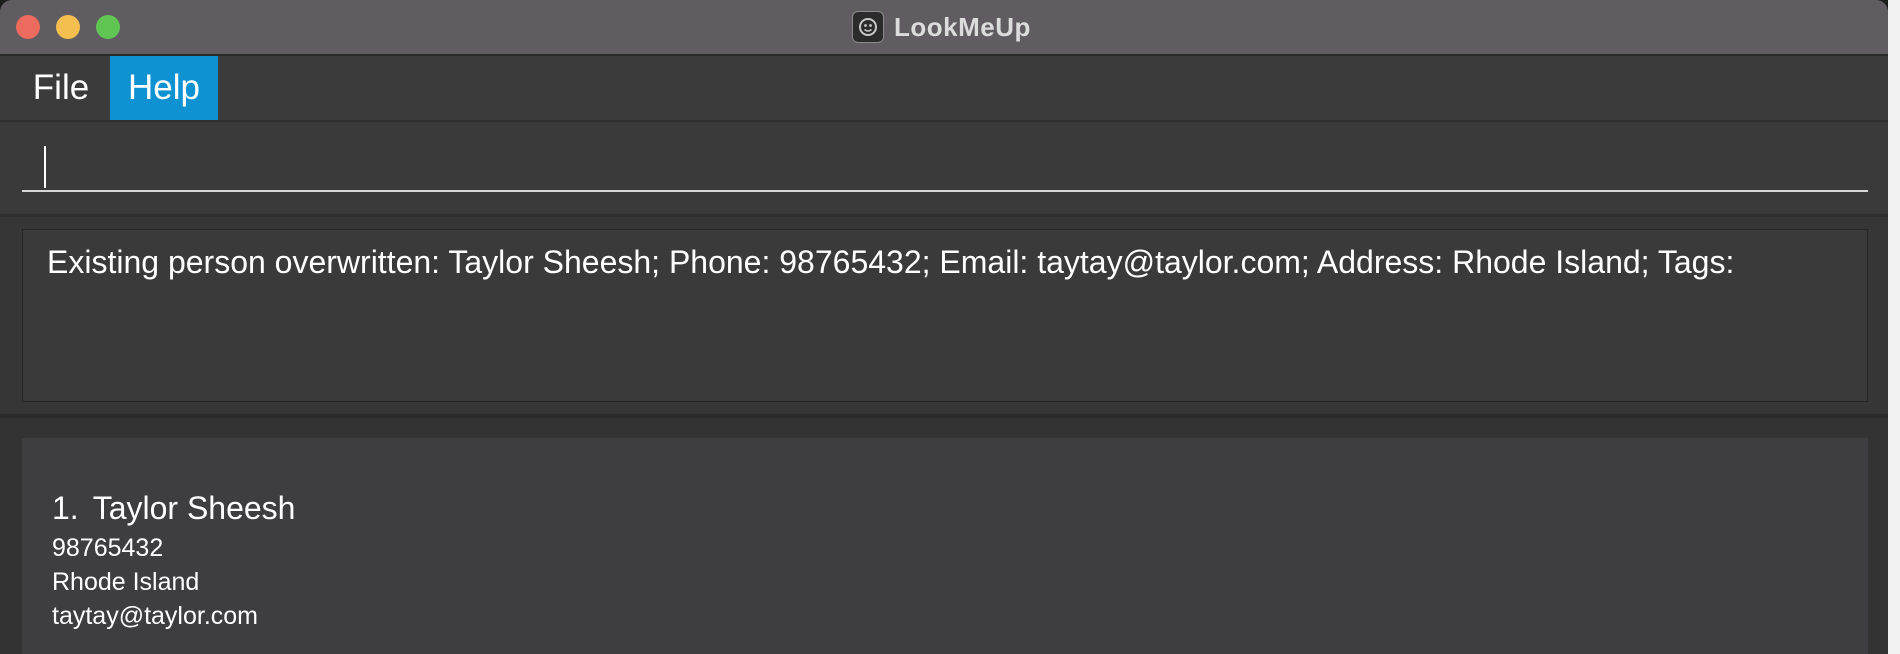 The image size is (1900, 654). What do you see at coordinates (868, 27) in the screenshot?
I see `lookmeup-app-icon` at bounding box center [868, 27].